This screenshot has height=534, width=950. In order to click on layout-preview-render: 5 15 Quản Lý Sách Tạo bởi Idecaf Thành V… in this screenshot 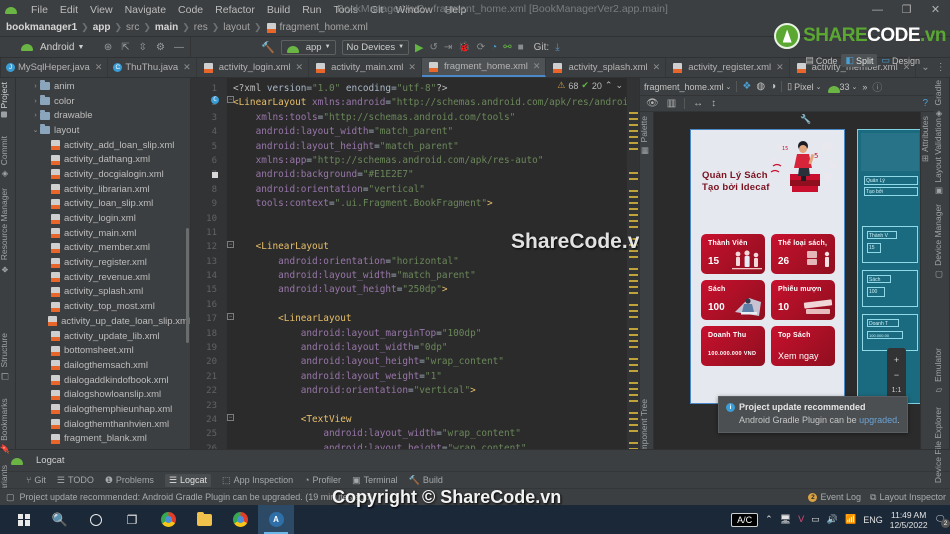, I will do `click(767, 266)`.